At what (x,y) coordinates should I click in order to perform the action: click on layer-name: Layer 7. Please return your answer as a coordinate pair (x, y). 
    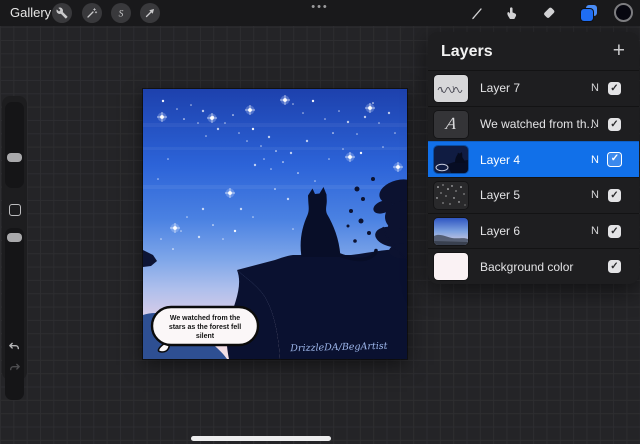
    Looking at the image, I should click on (500, 88).